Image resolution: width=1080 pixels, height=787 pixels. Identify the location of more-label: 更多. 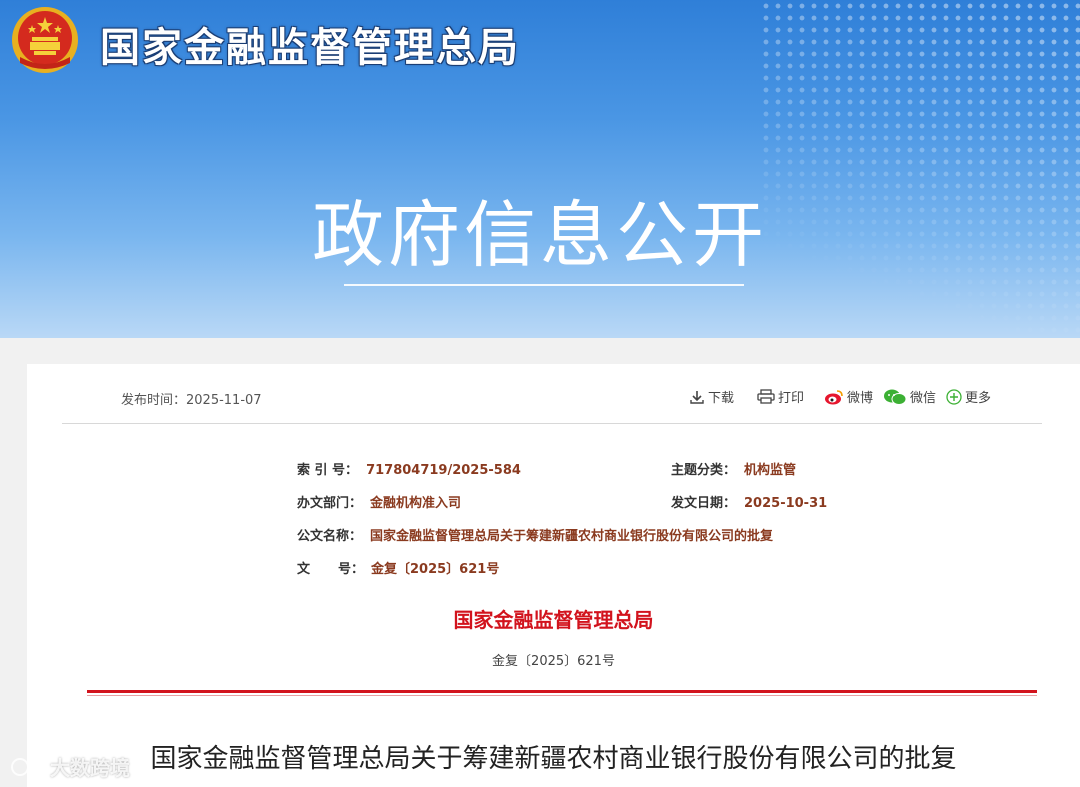
(978, 398).